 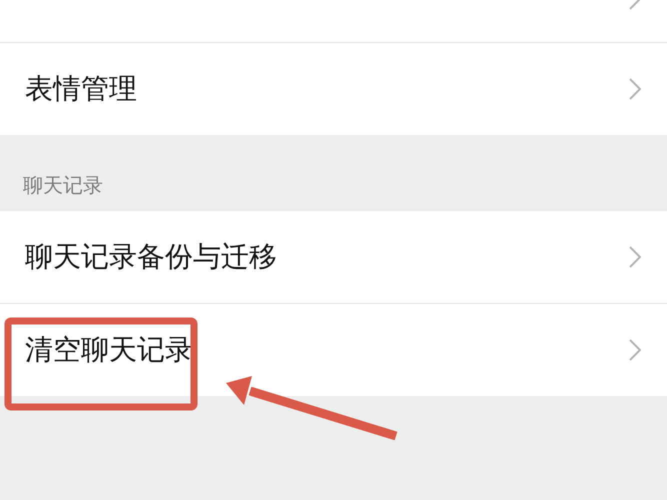 I want to click on section-header: 聊天记录, so click(x=63, y=185).